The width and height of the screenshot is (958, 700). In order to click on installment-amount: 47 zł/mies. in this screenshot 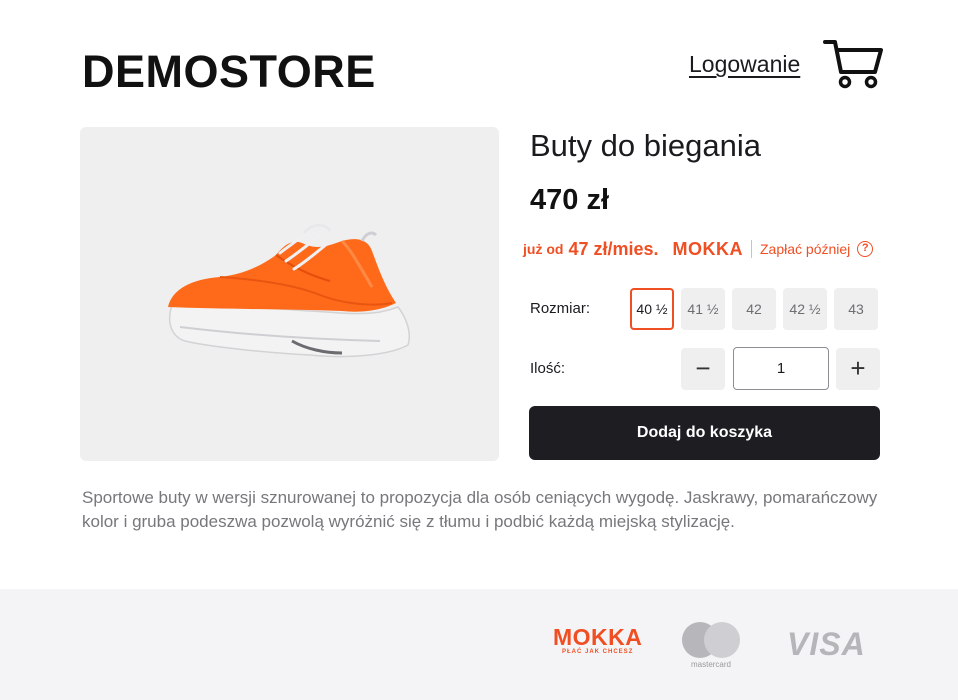, I will do `click(613, 248)`.